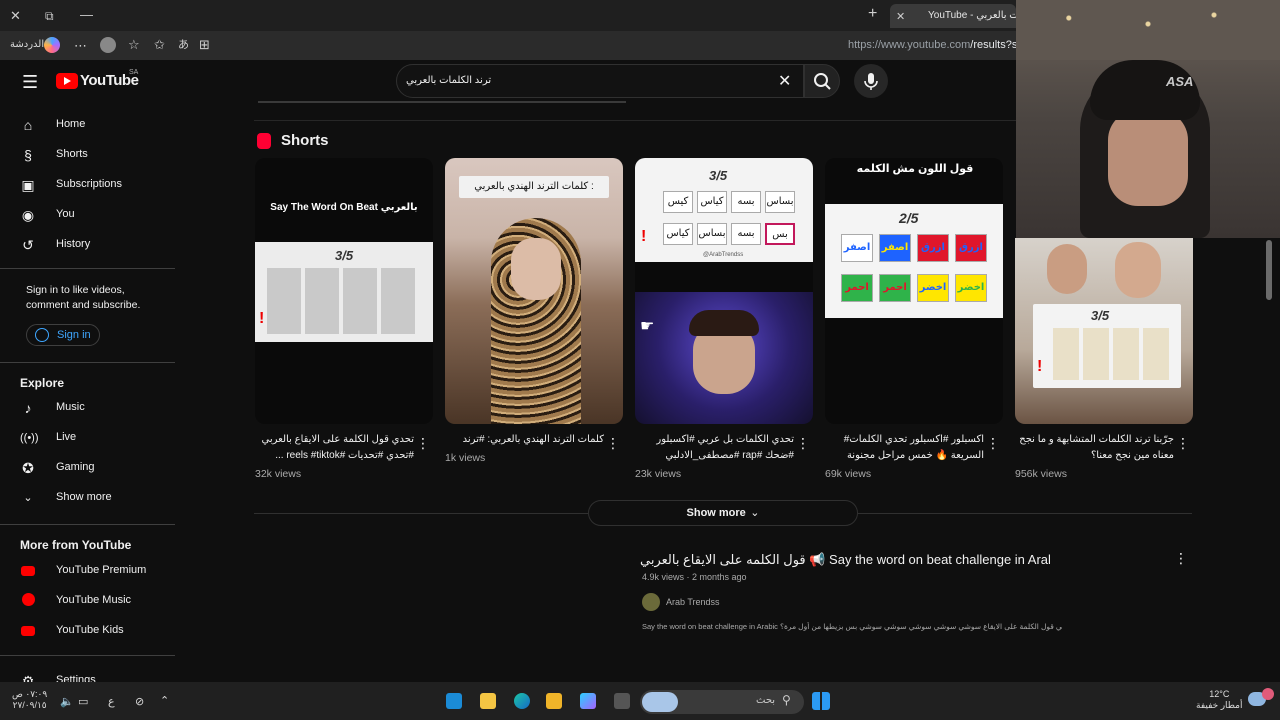  What do you see at coordinates (344, 291) in the screenshot?
I see `short-thumbnail: Say The Word On Beat بالعربي 3/5 !` at bounding box center [344, 291].